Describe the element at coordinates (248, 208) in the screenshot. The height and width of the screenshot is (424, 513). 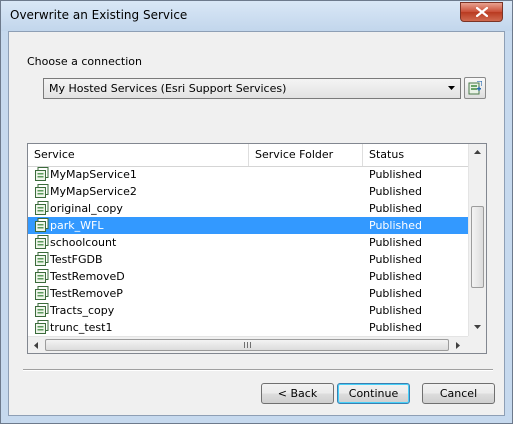
I see `table-row: original_copy Published` at that location.